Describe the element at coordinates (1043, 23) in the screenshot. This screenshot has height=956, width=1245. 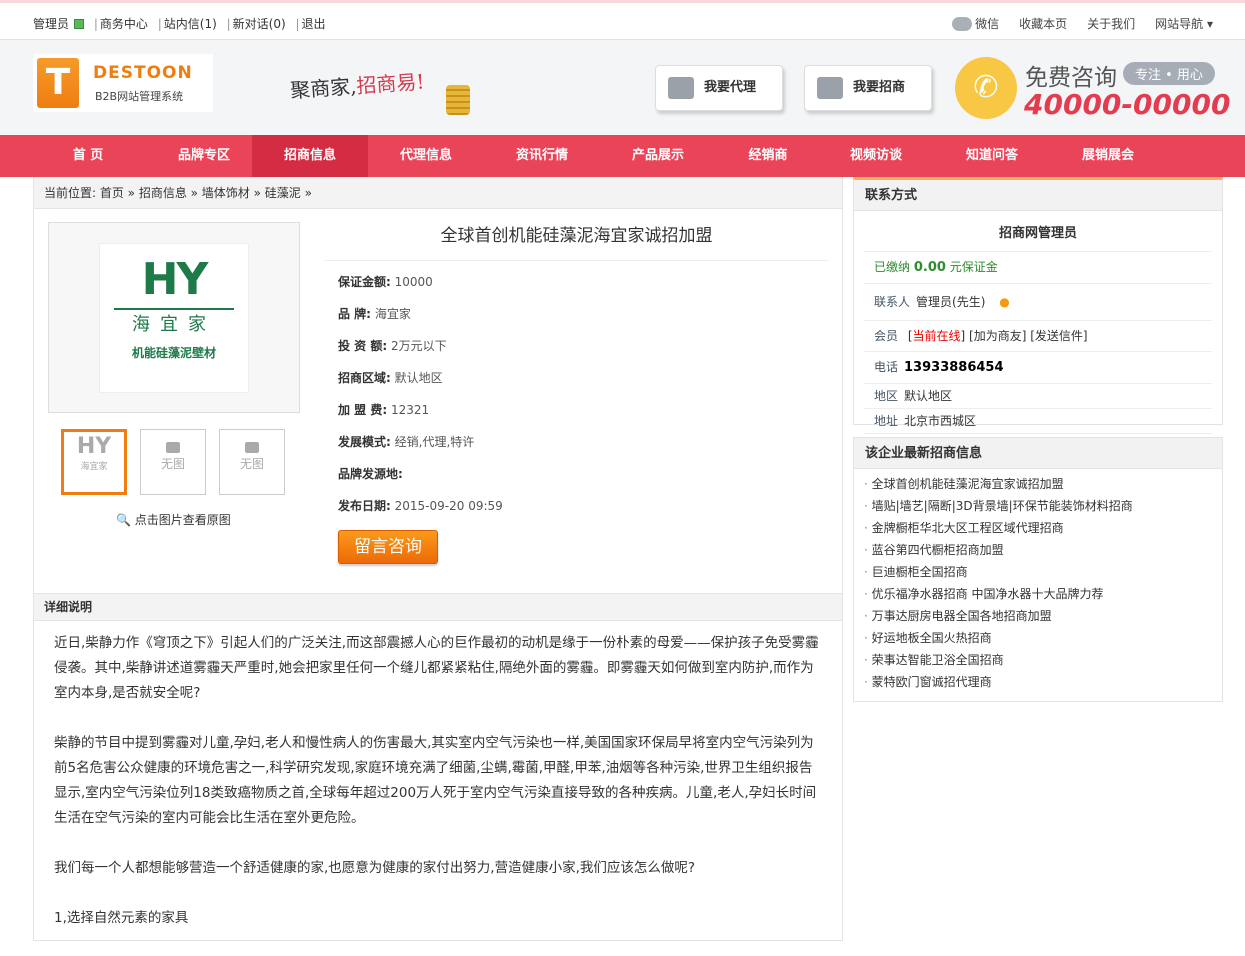
I see `bookmark-link: 收藏本页` at that location.